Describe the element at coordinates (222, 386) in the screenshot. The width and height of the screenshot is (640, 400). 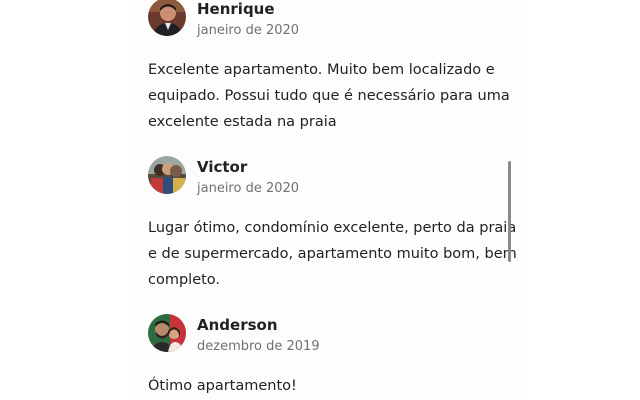
I see `review-text: Ótimo apartamento!` at that location.